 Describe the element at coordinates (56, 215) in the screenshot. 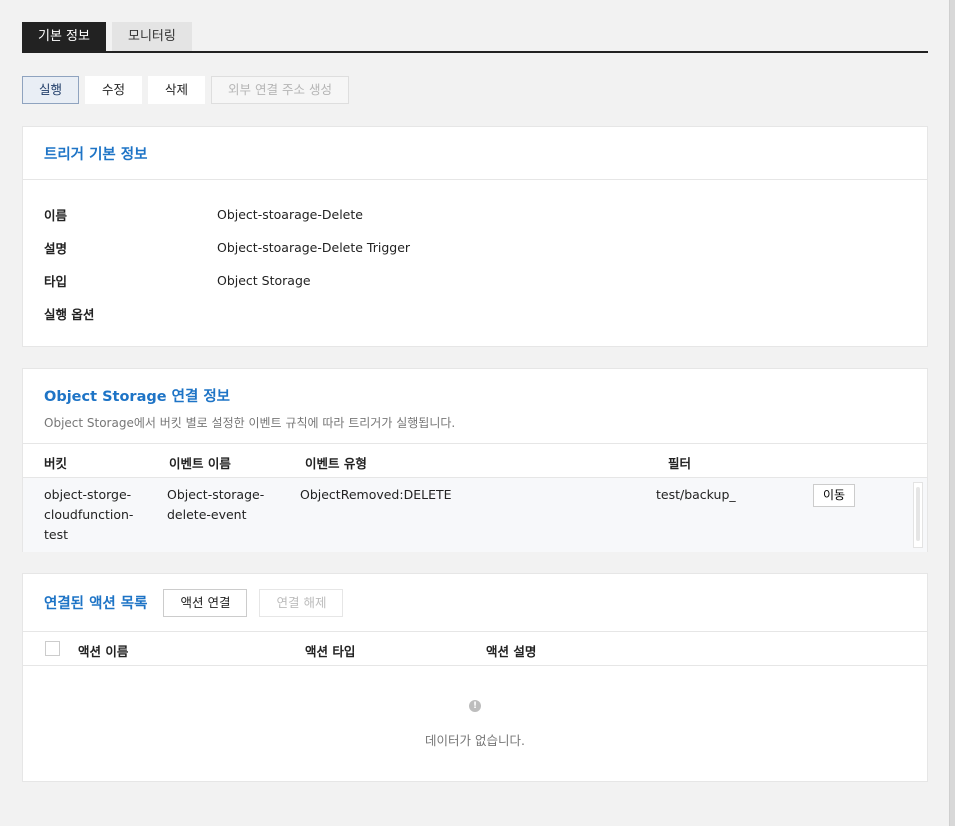

I see `info-label: 이름` at that location.